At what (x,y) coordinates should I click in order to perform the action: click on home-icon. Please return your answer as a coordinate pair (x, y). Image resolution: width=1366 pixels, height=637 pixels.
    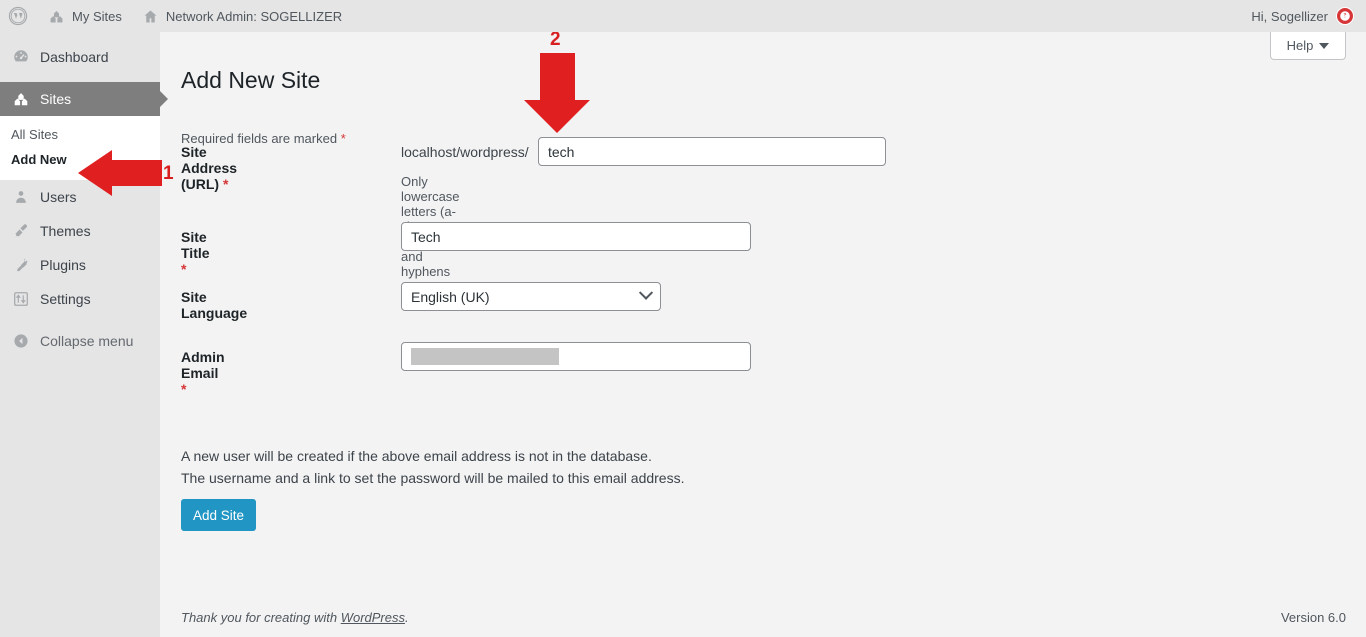
    Looking at the image, I should click on (150, 16).